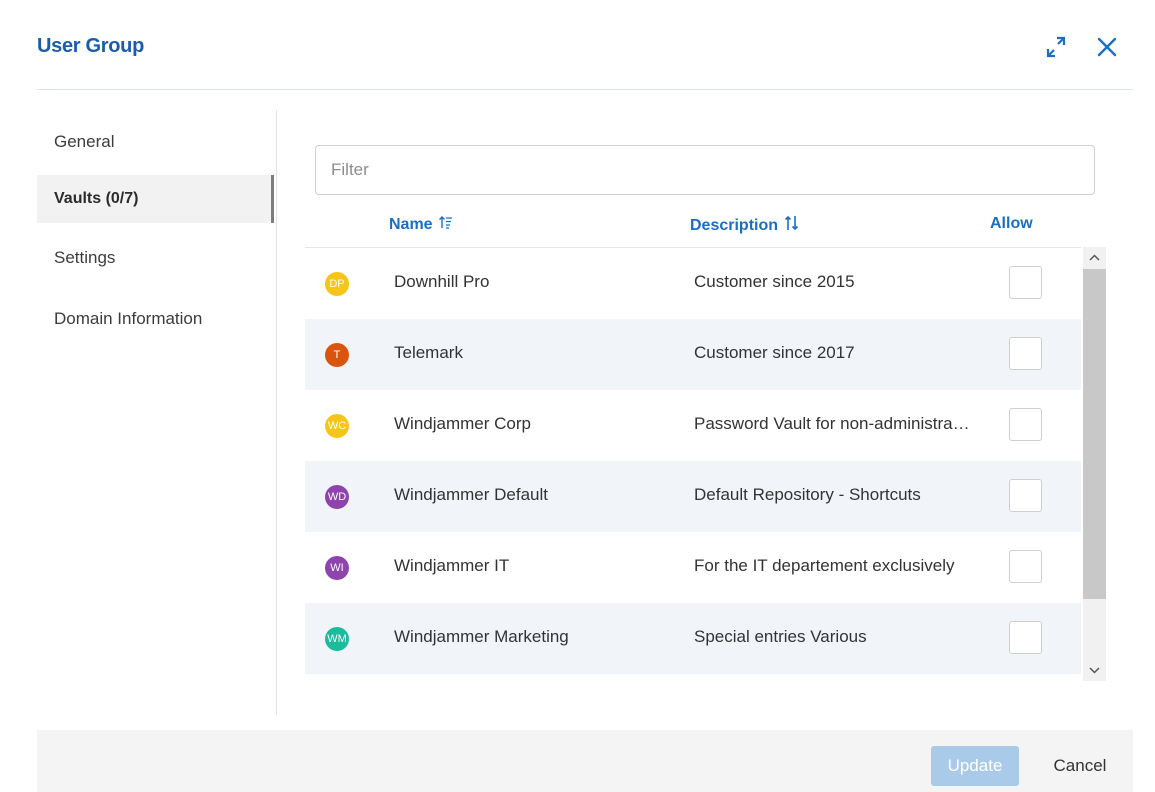 This screenshot has height=792, width=1155. What do you see at coordinates (975, 766) in the screenshot?
I see `update-button: Update` at bounding box center [975, 766].